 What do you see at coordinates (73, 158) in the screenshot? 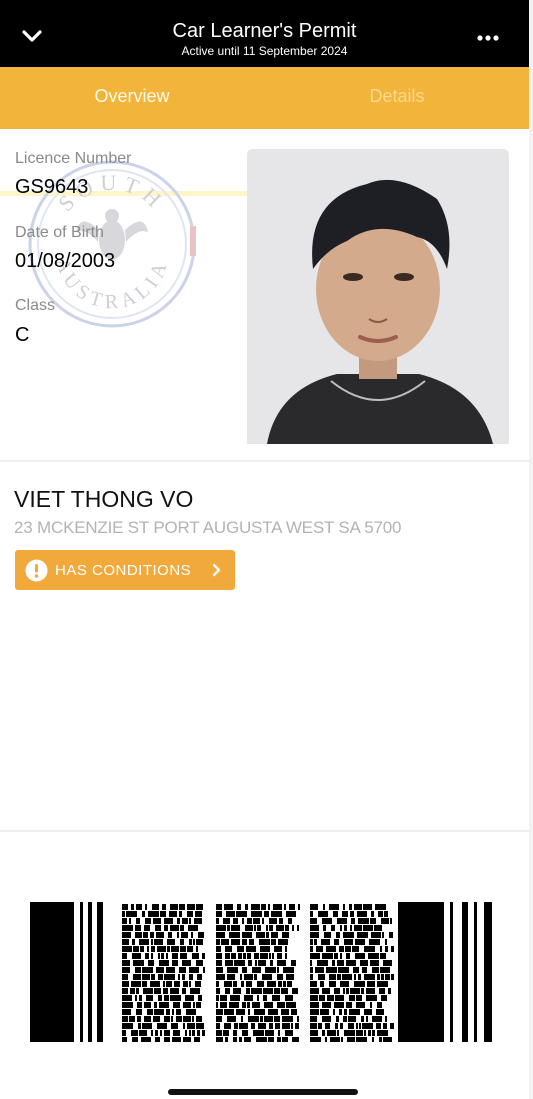
I see `licence-number-label: Licence Number` at bounding box center [73, 158].